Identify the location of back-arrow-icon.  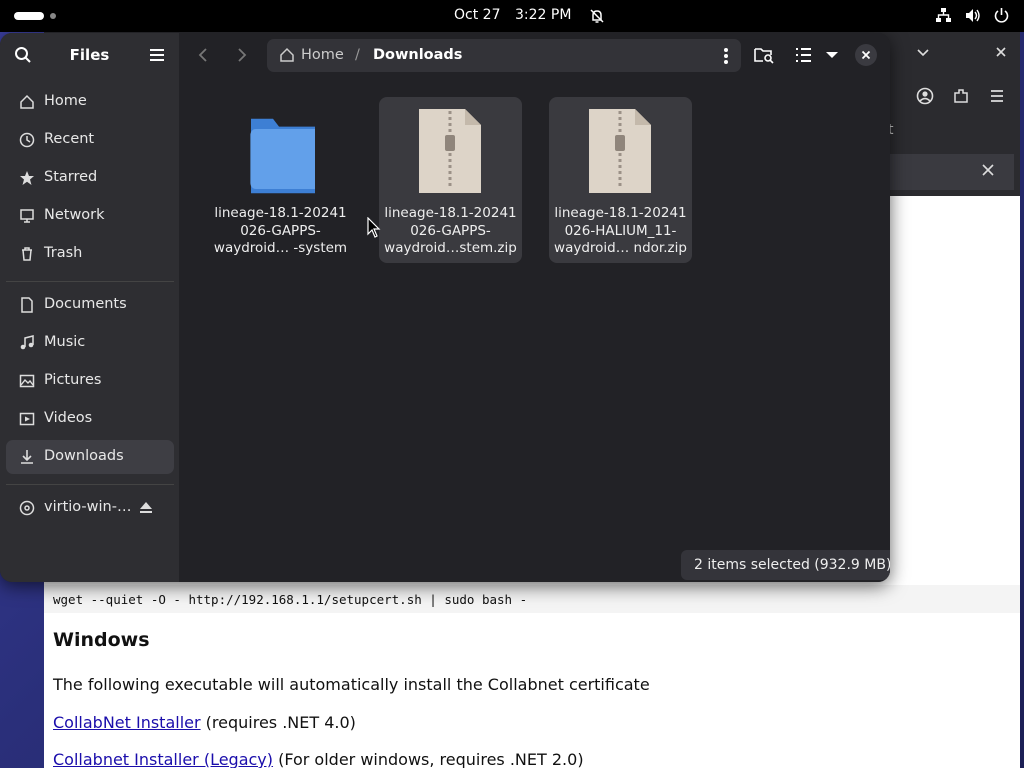
(203, 55).